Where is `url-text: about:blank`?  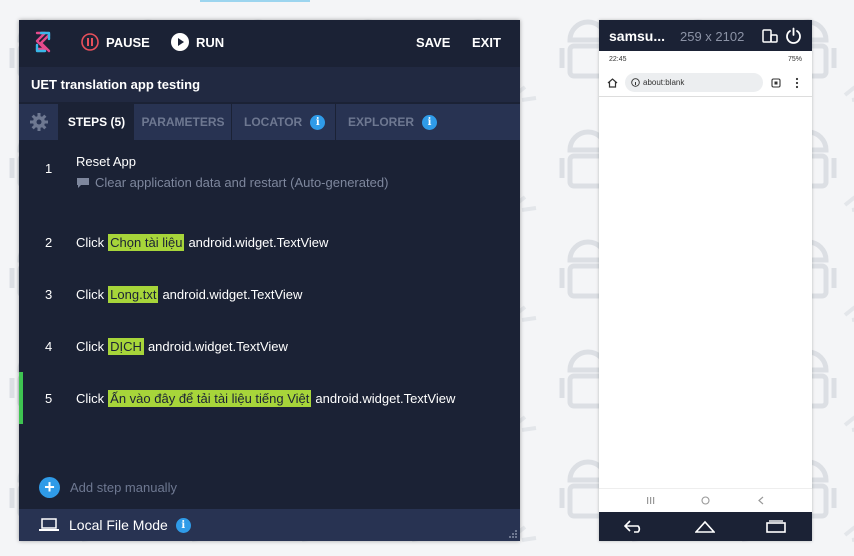
url-text: about:blank is located at coordinates (664, 82).